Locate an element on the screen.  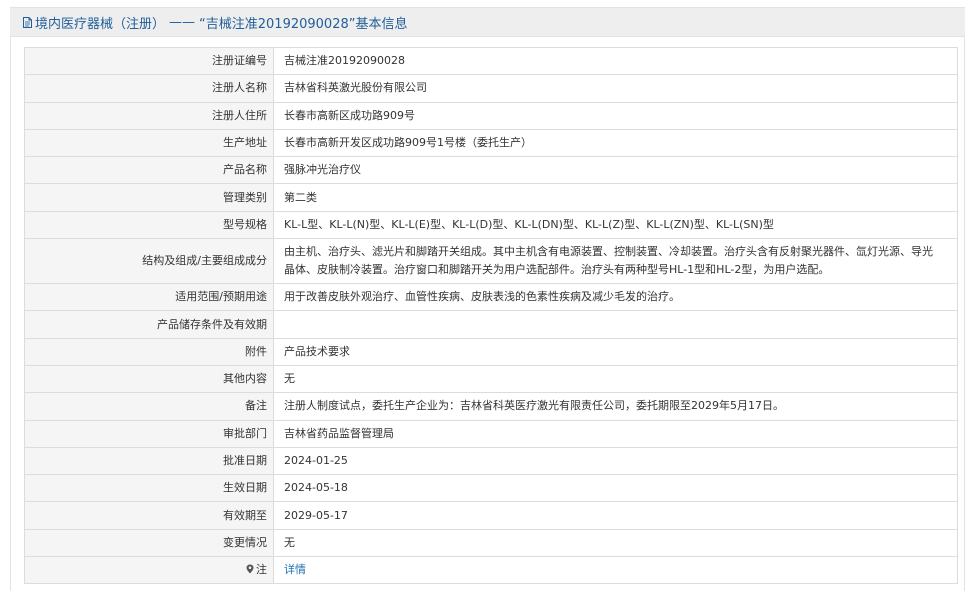
note-label: 注 is located at coordinates (261, 570).